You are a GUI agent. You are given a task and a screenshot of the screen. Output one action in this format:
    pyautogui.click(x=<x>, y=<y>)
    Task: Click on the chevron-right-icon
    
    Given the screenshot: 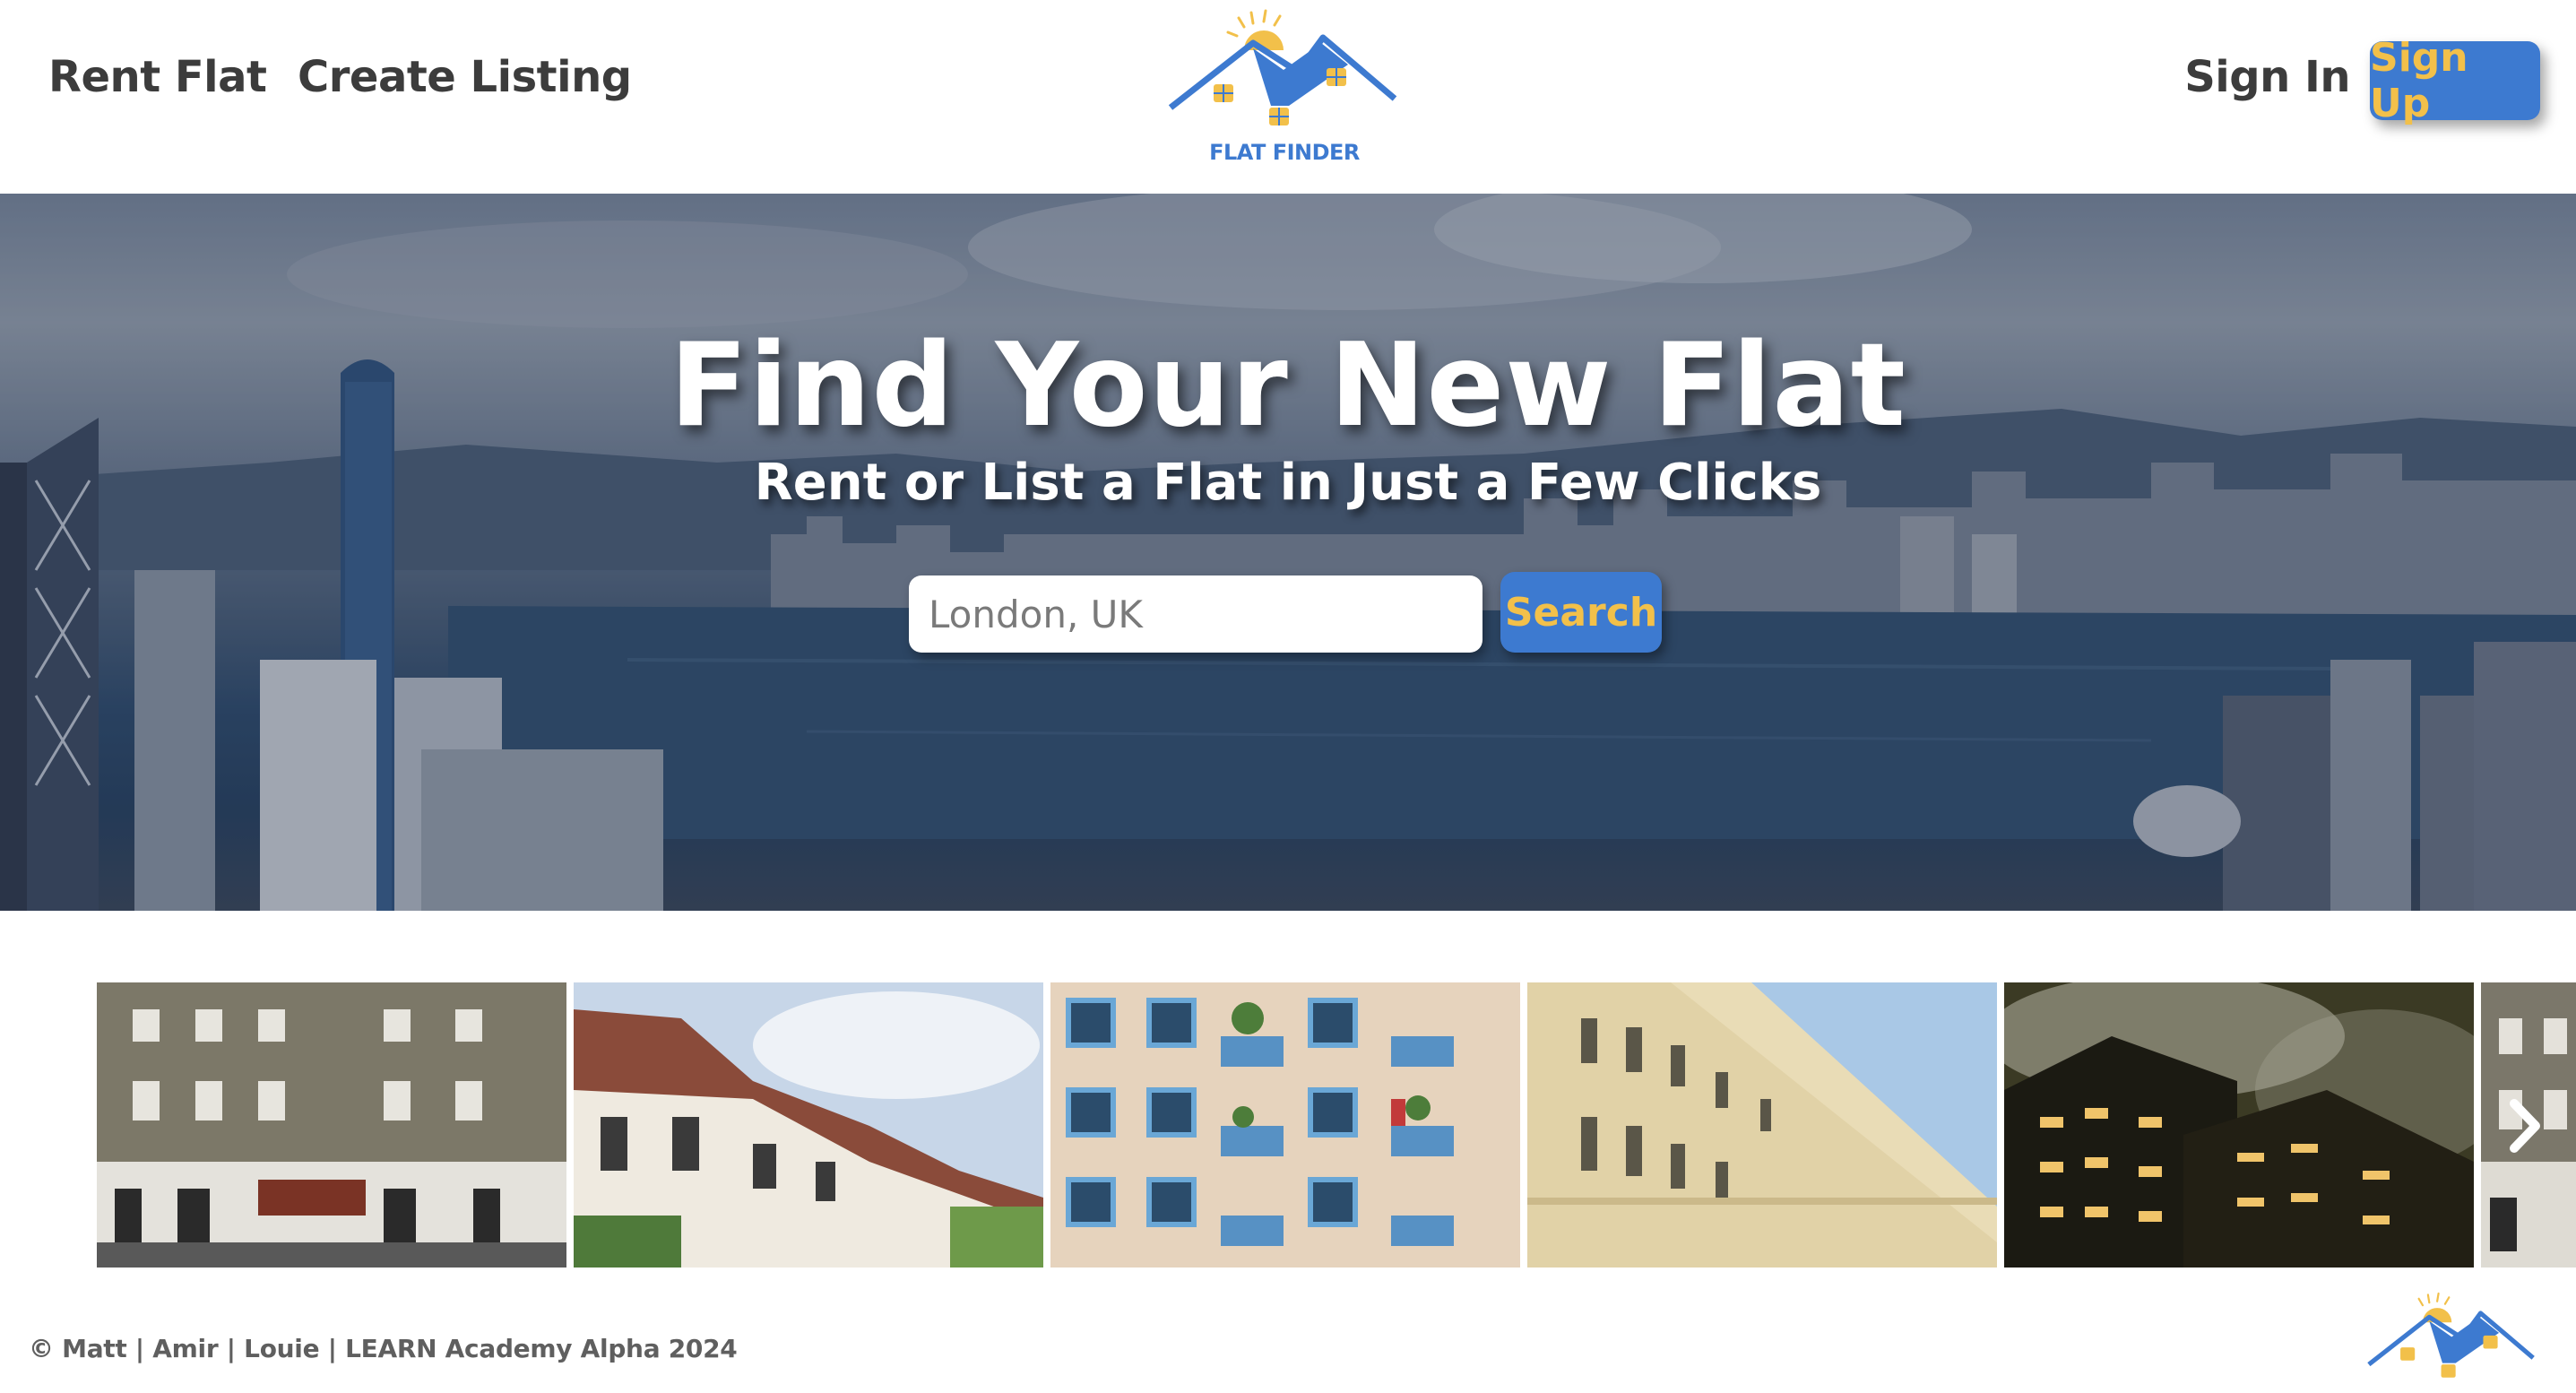 What is the action you would take?
    pyautogui.click(x=2525, y=1126)
    